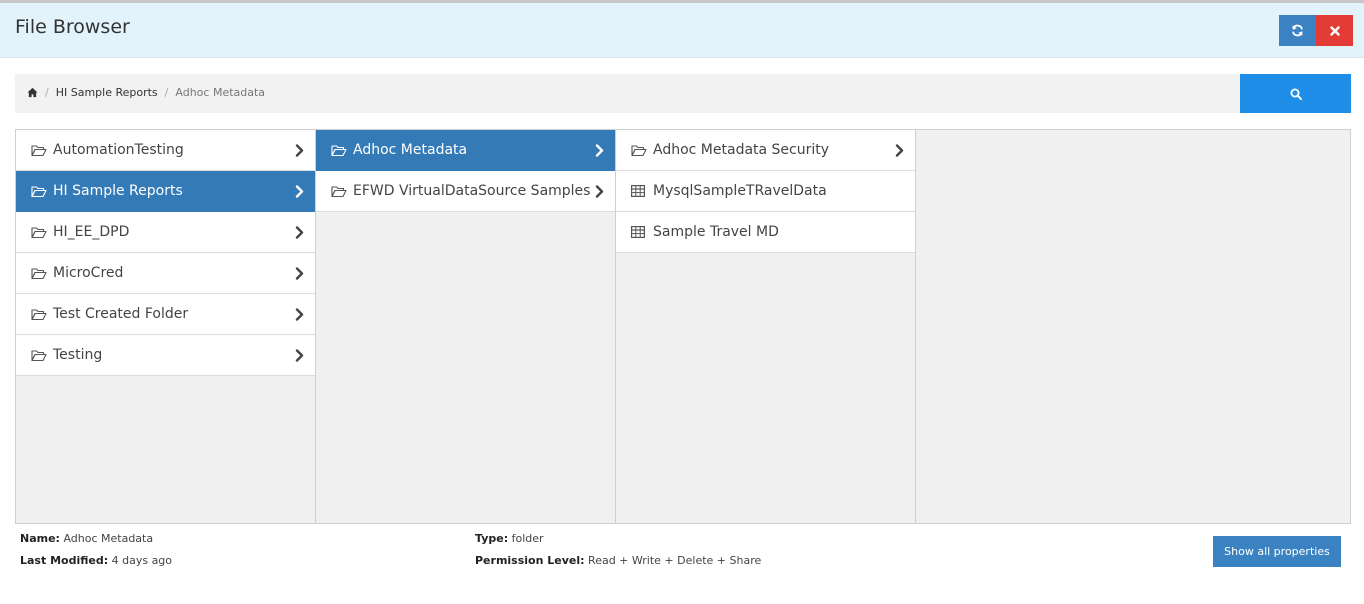 The height and width of the screenshot is (604, 1364). I want to click on close-button, so click(1334, 30).